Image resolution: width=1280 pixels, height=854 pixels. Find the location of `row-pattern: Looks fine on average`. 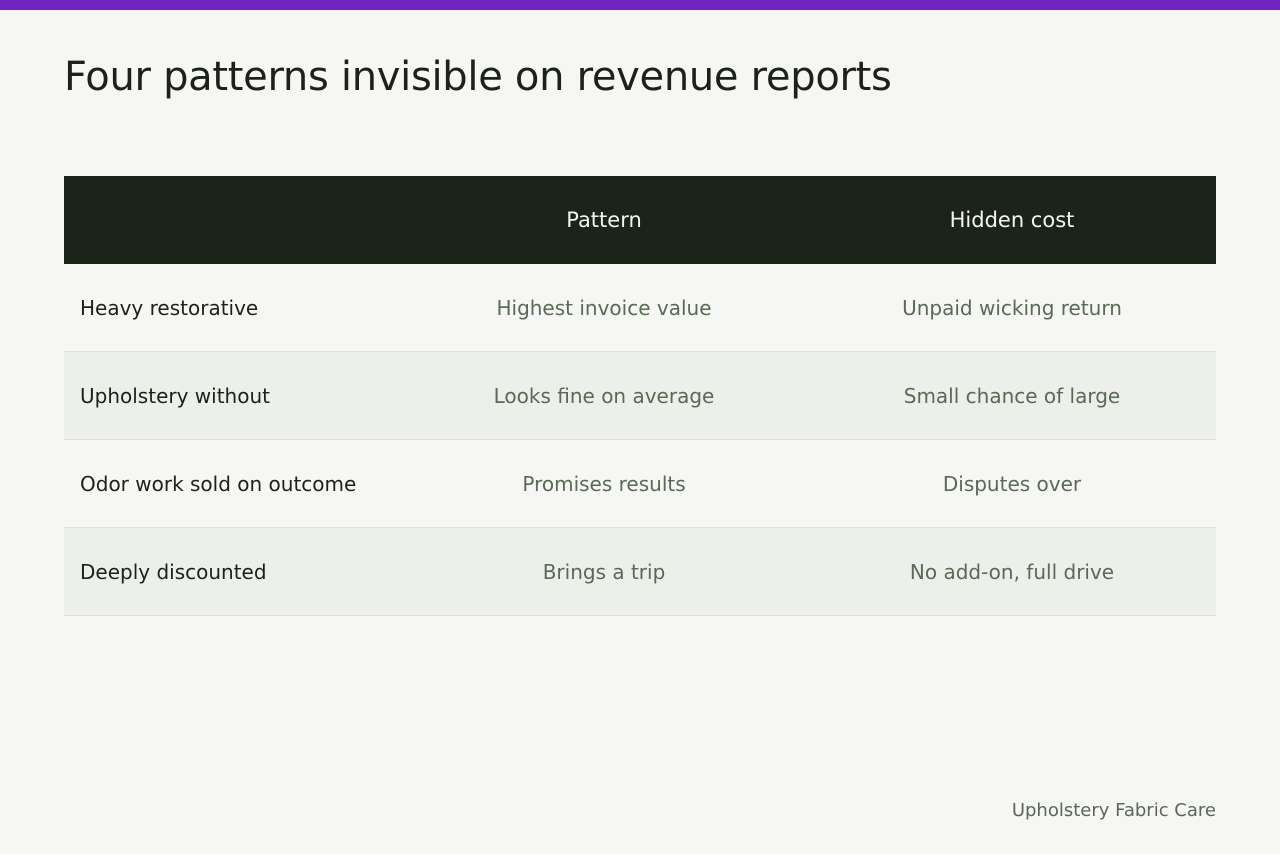

row-pattern: Looks fine on average is located at coordinates (604, 395).